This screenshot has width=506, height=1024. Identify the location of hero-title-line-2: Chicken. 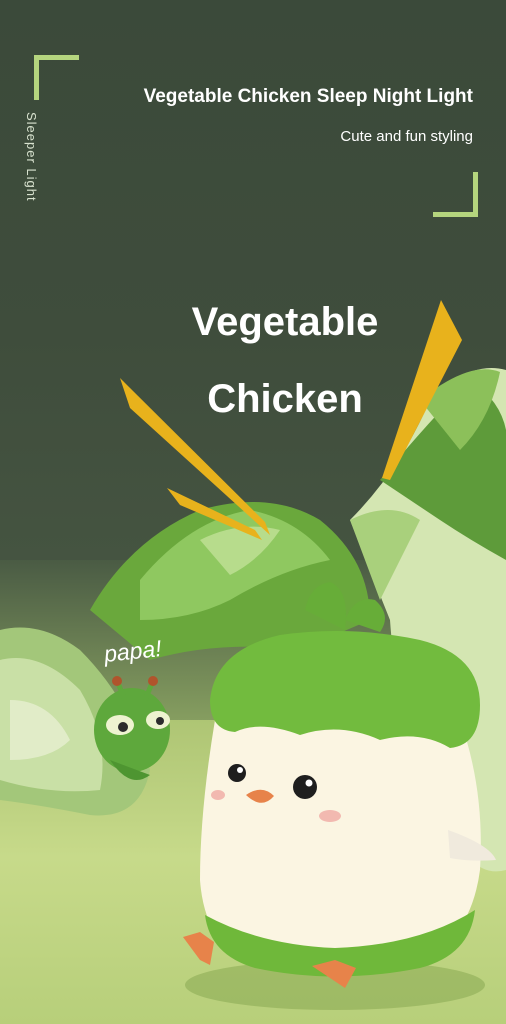
(285, 399).